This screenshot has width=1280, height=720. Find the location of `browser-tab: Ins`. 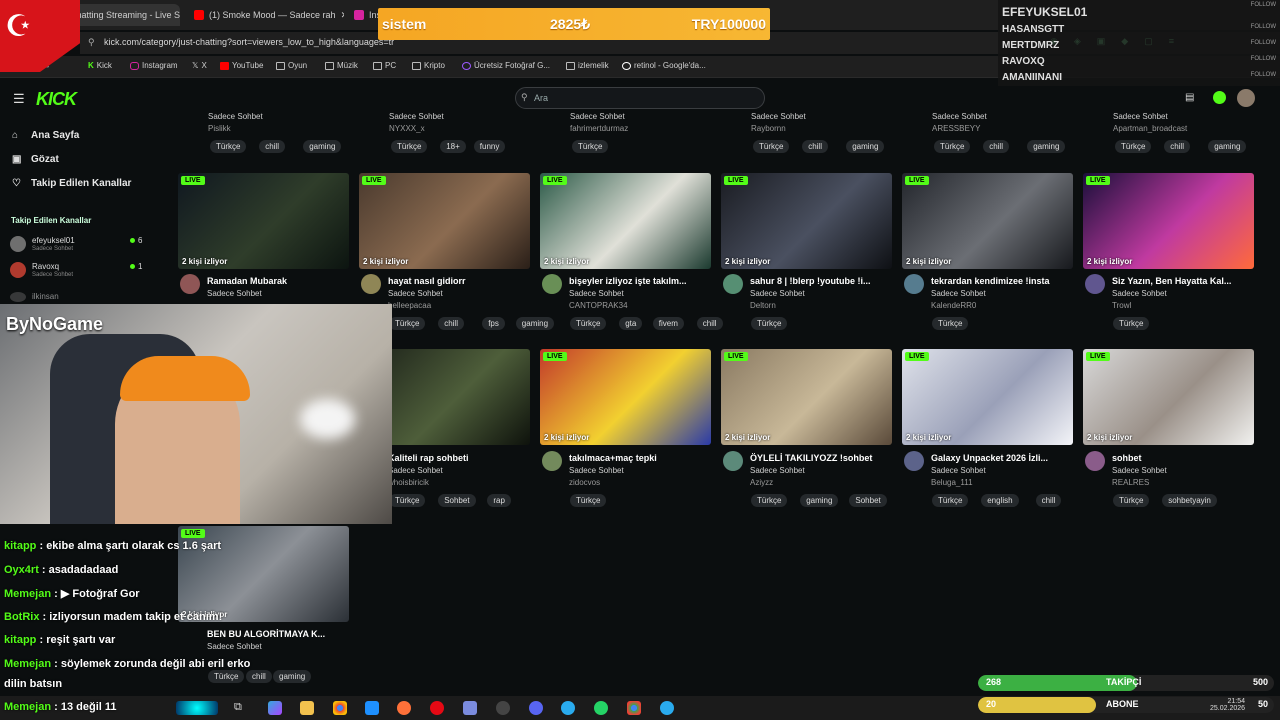

browser-tab: Ins is located at coordinates (363, 15).